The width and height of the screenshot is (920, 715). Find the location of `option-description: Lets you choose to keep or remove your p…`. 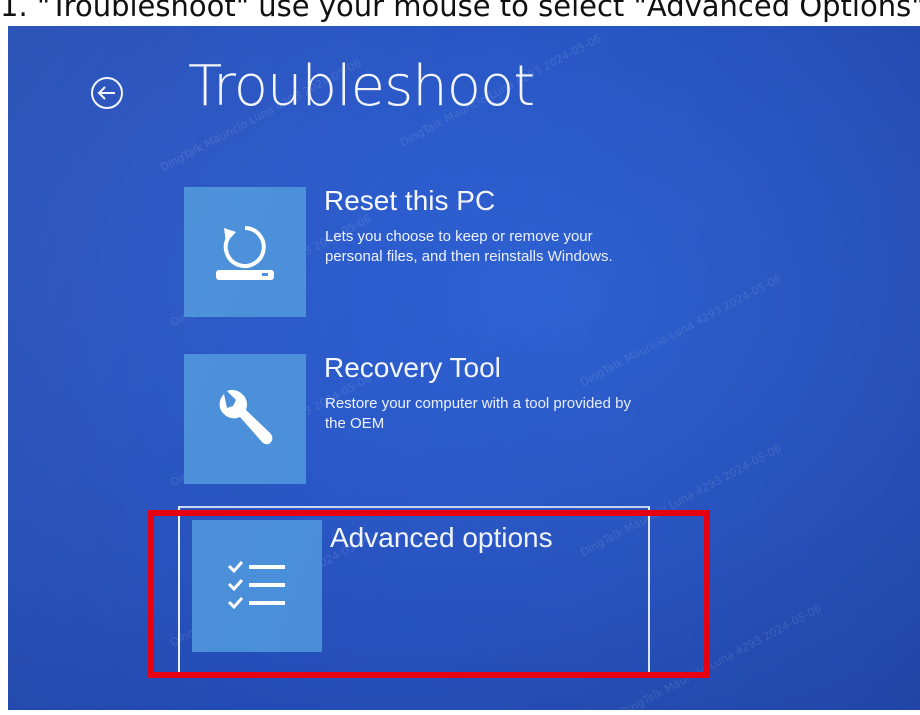

option-description: Lets you choose to keep or remove your p… is located at coordinates (469, 246).